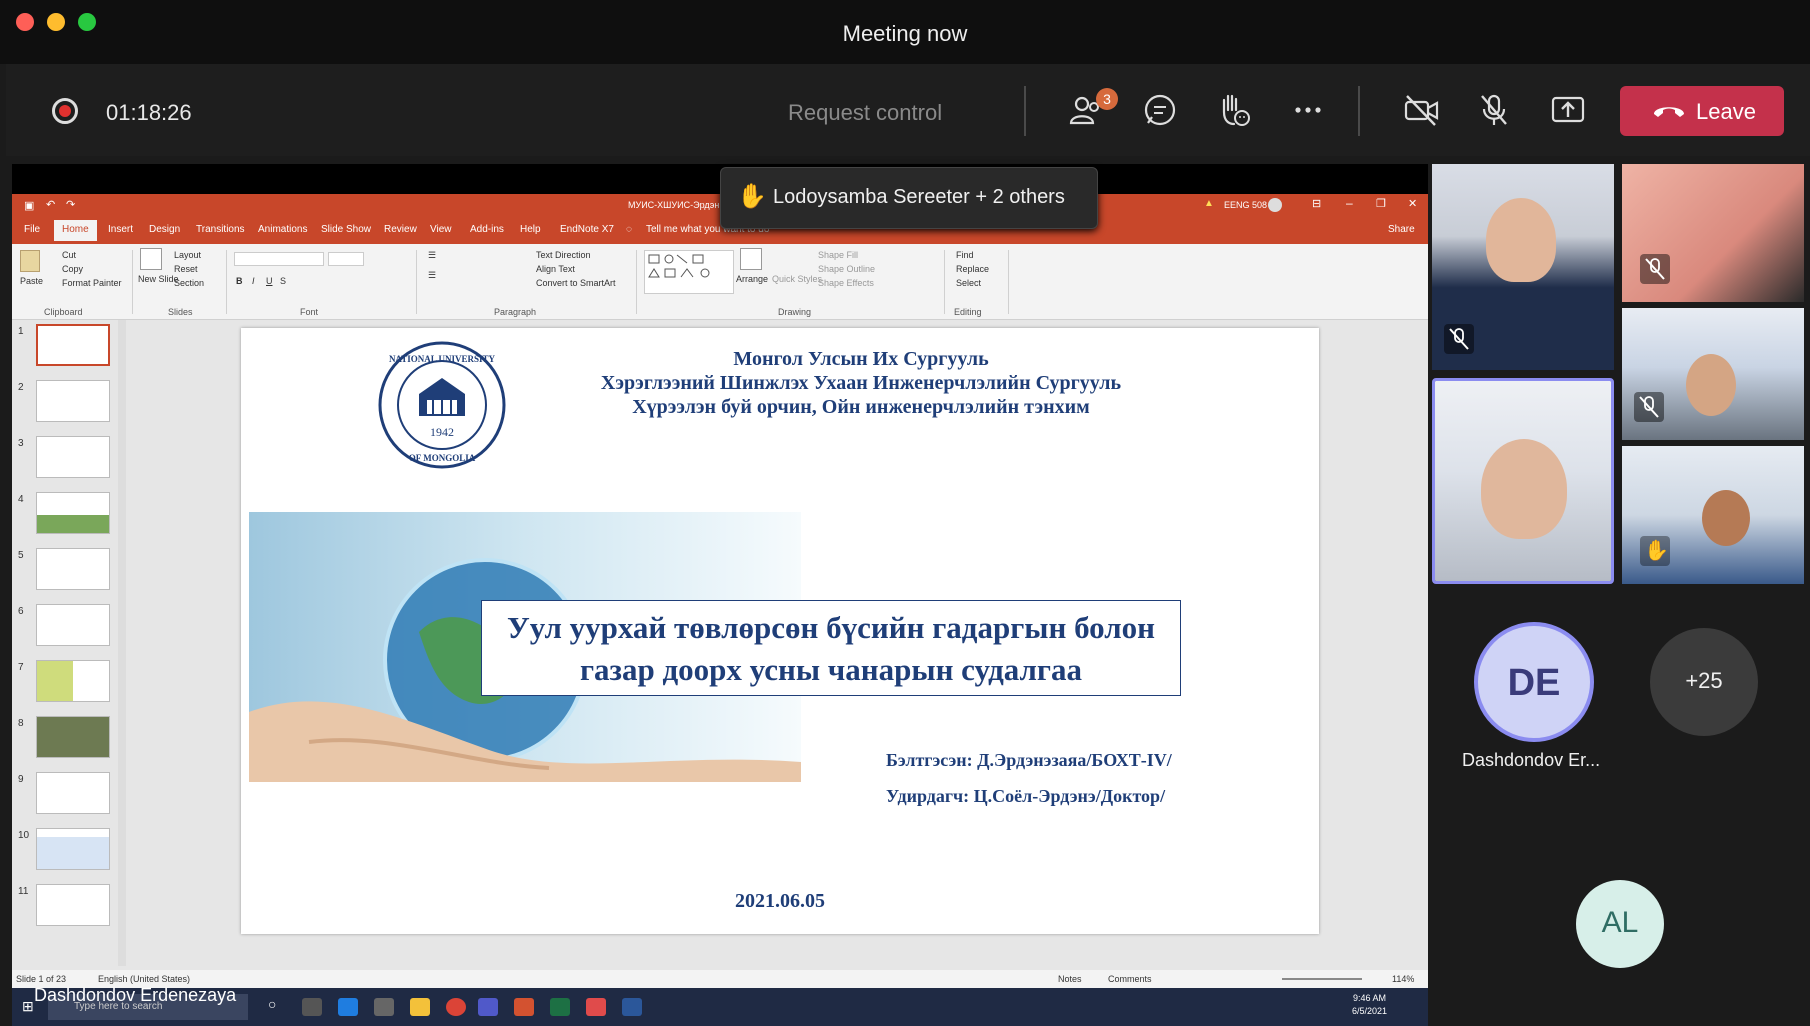 Image resolution: width=1810 pixels, height=1026 pixels. Describe the element at coordinates (253, 281) in the screenshot. I see `italic-icon: I` at that location.